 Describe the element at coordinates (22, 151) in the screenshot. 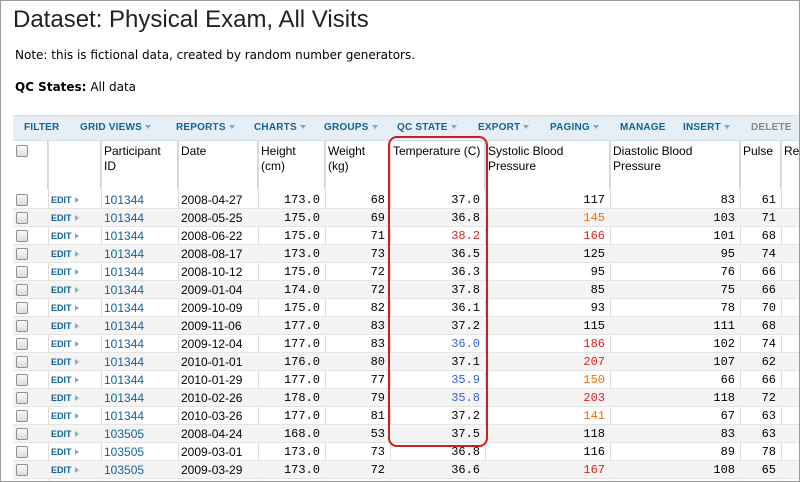

I see `select-all-checkbox` at that location.